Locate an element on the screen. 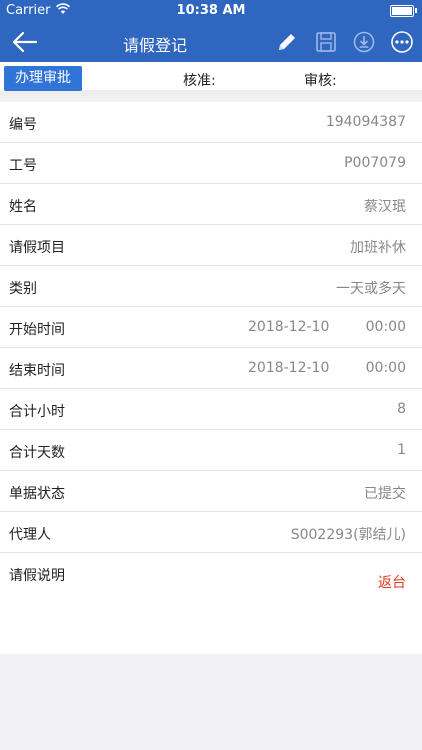 The width and height of the screenshot is (422, 750). clock: 10:38 AM is located at coordinates (211, 10).